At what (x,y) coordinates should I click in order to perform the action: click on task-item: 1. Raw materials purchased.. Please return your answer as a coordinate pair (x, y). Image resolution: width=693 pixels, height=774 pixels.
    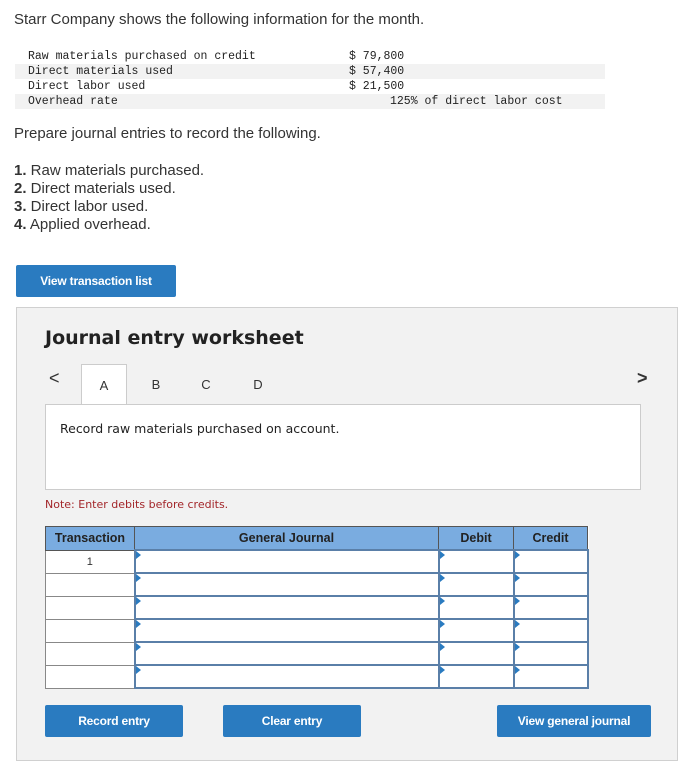
    Looking at the image, I should click on (109, 171).